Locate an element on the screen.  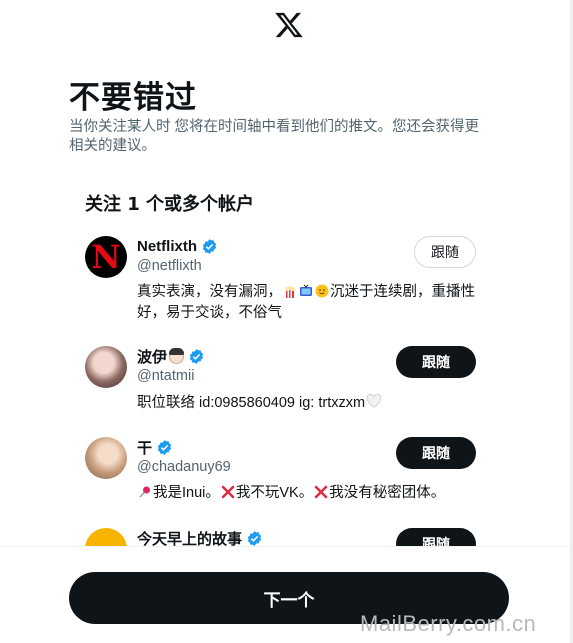
bio-text: 我是Inui。 is located at coordinates (186, 493).